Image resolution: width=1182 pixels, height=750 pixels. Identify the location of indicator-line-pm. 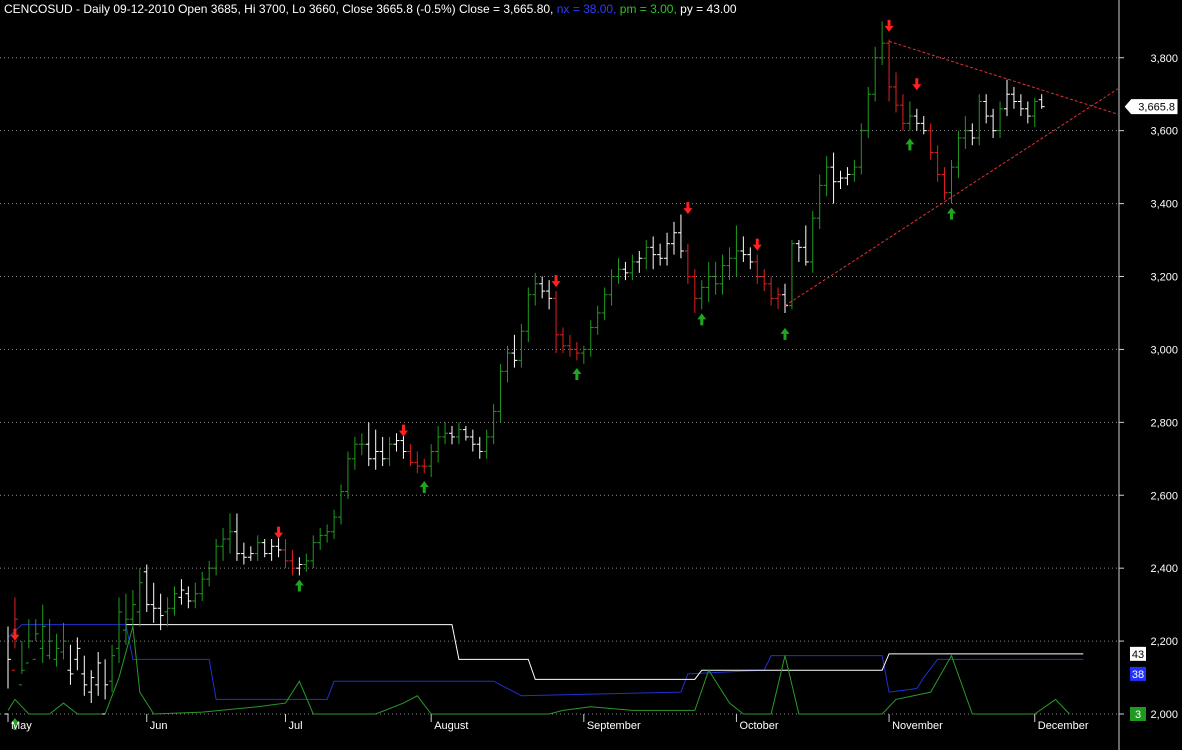
(538, 670).